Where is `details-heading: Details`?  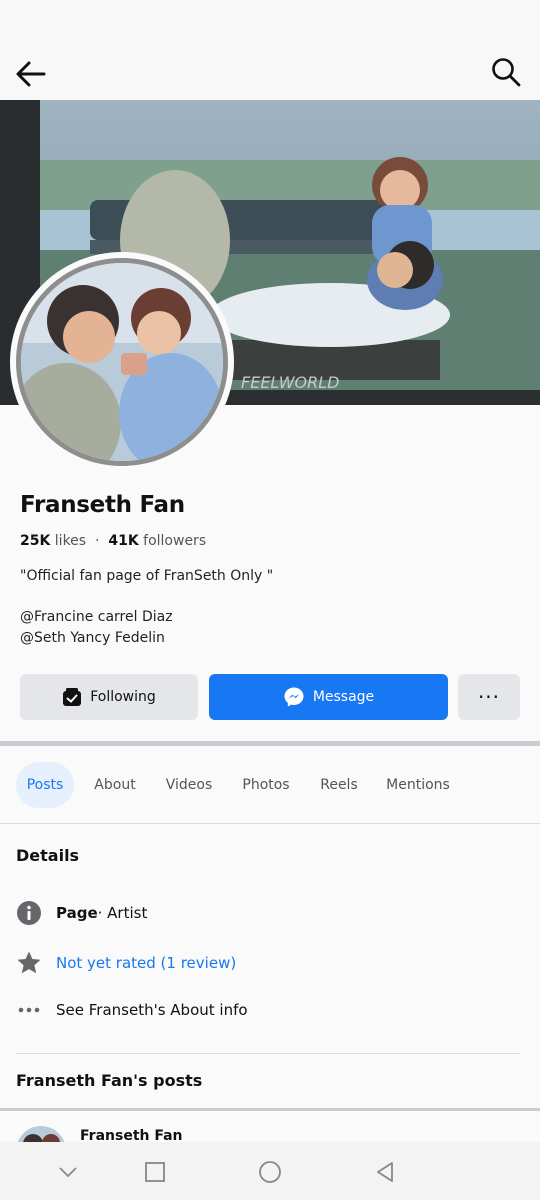 details-heading: Details is located at coordinates (48, 855).